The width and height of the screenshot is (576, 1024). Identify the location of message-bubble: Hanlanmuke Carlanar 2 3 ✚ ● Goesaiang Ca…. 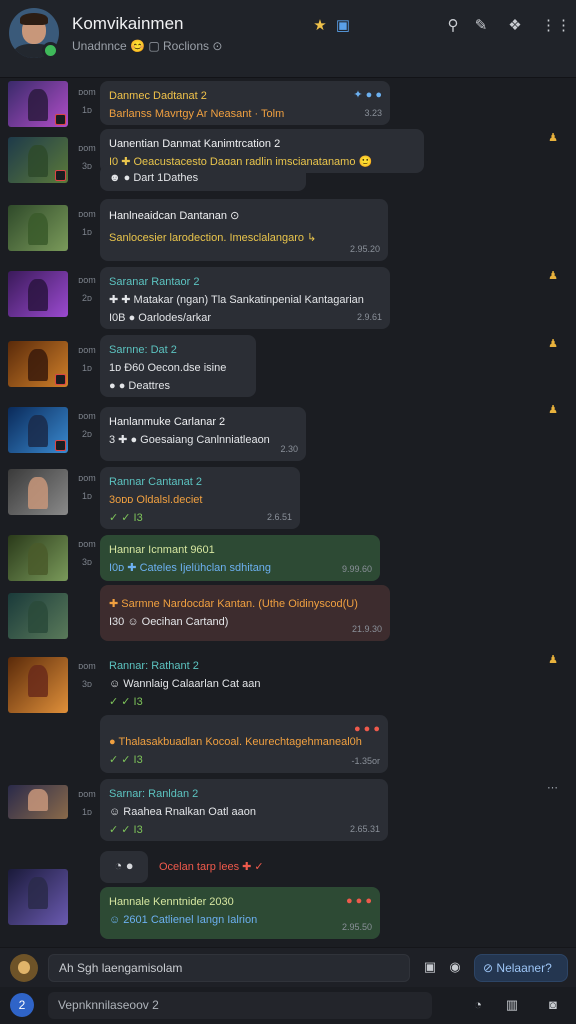
(203, 434).